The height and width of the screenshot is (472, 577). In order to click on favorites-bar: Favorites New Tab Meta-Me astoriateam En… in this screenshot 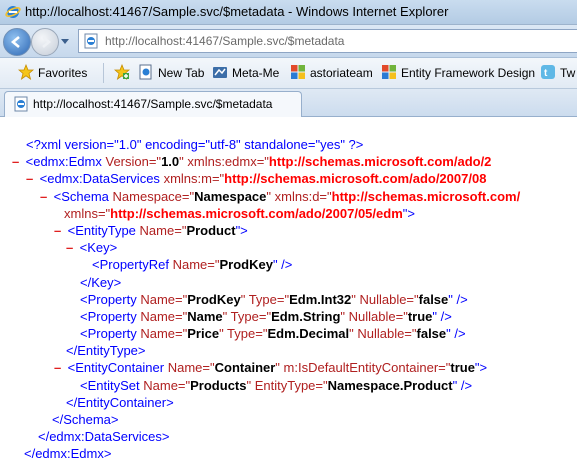, I will do `click(288, 73)`.